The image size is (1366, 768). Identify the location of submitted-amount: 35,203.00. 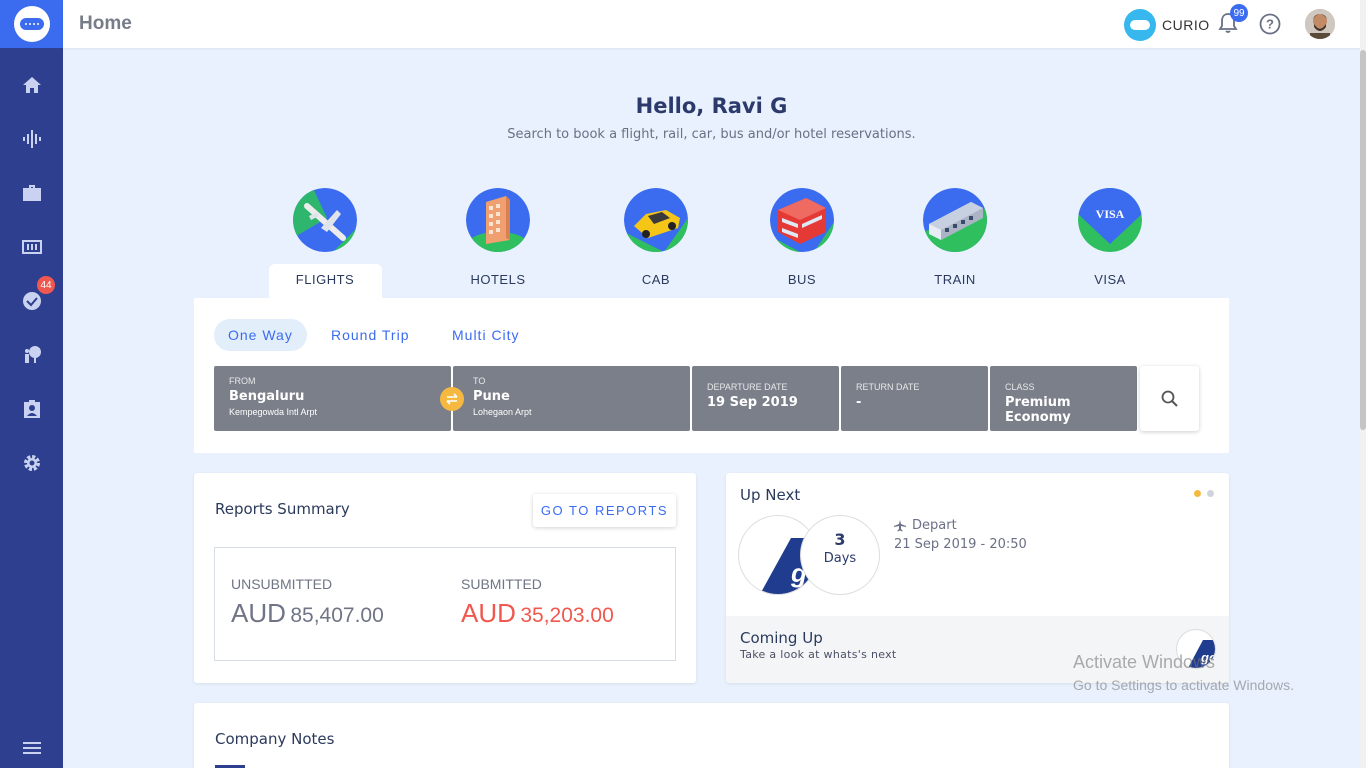
(567, 615).